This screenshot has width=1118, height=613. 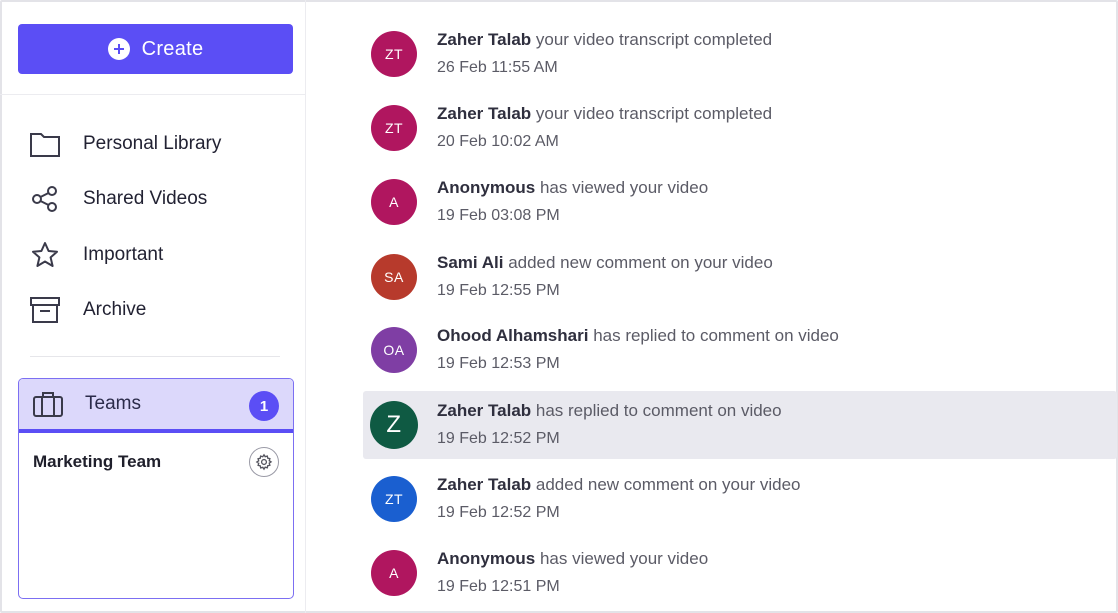 What do you see at coordinates (264, 462) in the screenshot?
I see `gear-icon` at bounding box center [264, 462].